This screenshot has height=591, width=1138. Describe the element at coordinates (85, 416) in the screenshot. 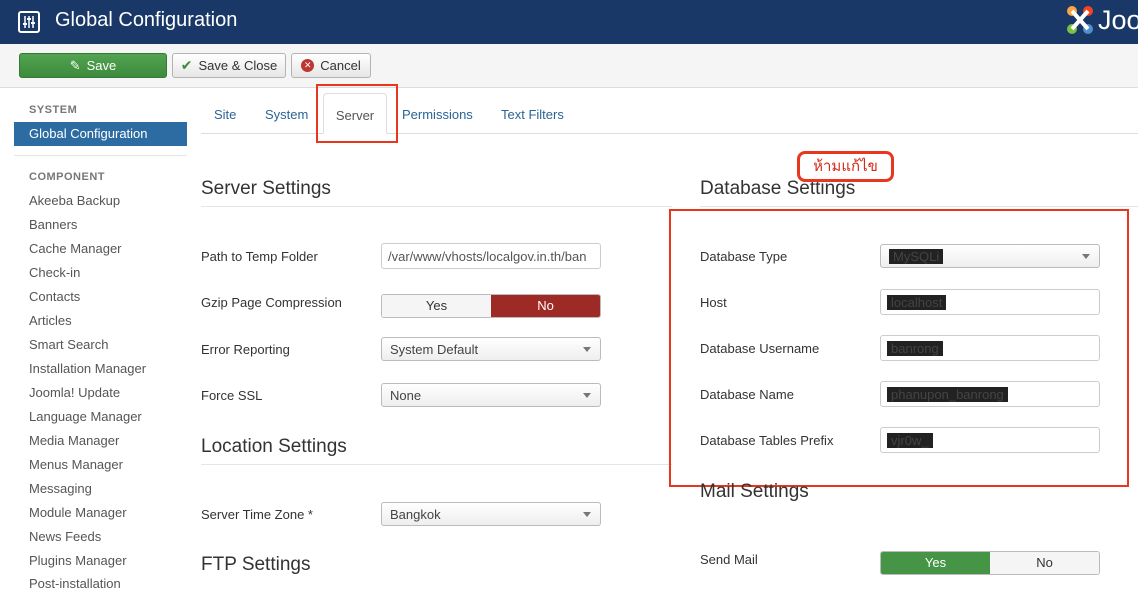

I see `sidebar-item-language-manager: Language Manager` at that location.